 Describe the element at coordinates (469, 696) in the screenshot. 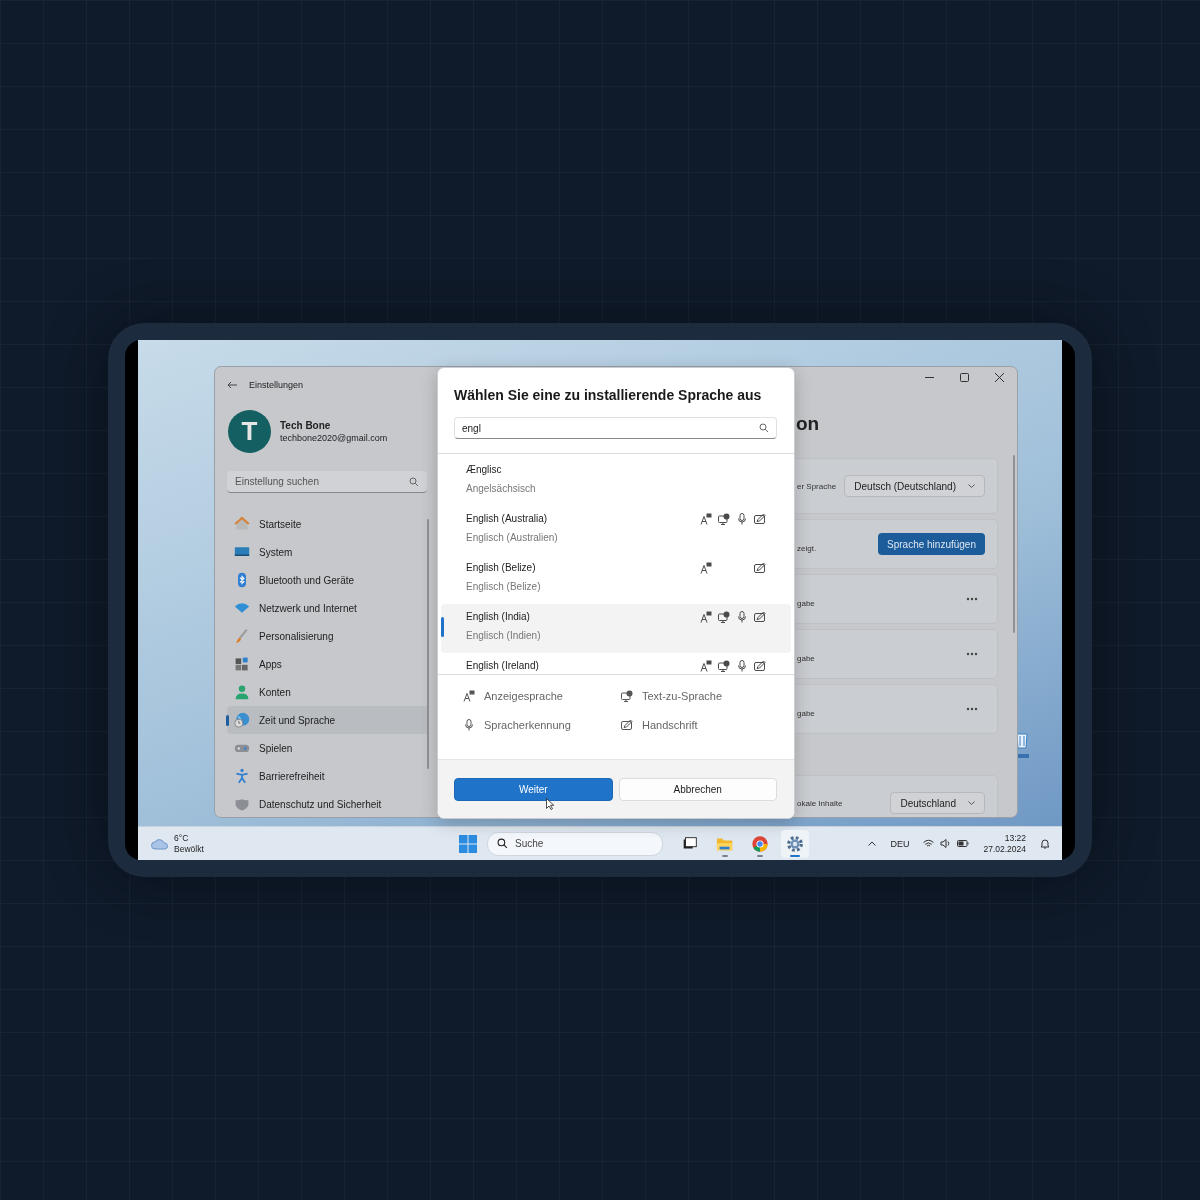

I see `display-language-icon` at that location.